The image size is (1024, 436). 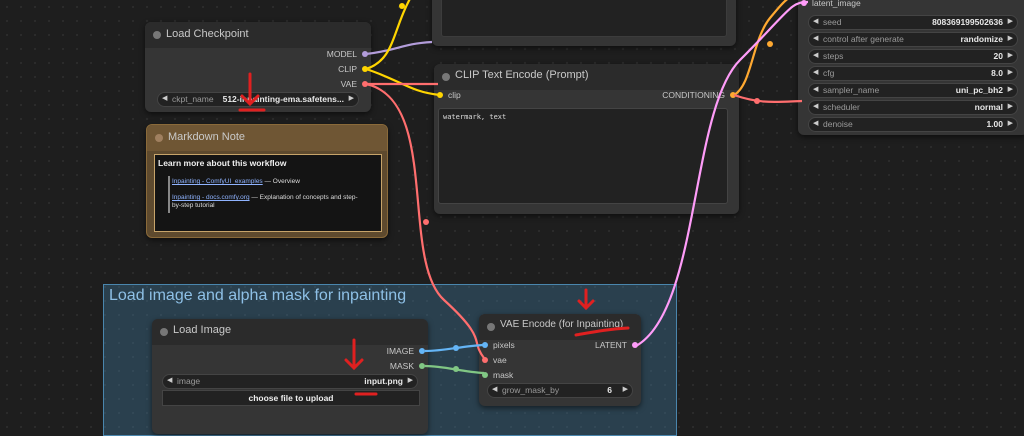 What do you see at coordinates (602, 312) in the screenshot?
I see `annotation-arrow-vae-encode` at bounding box center [602, 312].